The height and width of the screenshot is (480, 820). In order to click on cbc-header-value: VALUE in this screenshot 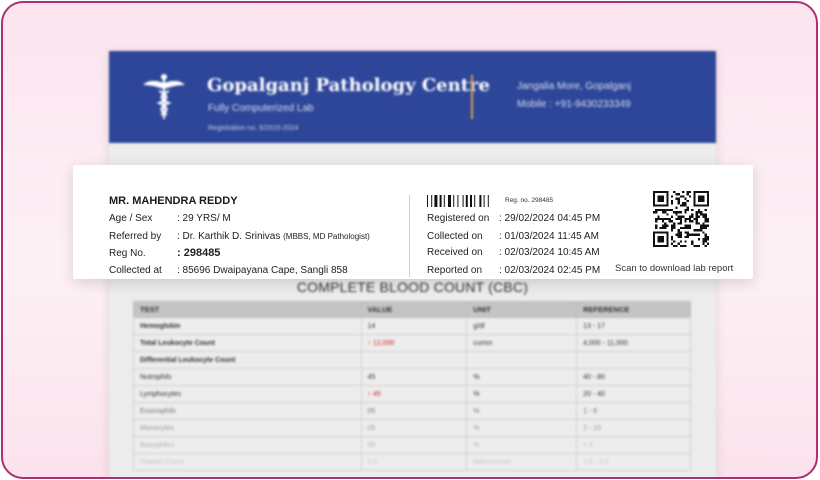, I will do `click(414, 309)`.